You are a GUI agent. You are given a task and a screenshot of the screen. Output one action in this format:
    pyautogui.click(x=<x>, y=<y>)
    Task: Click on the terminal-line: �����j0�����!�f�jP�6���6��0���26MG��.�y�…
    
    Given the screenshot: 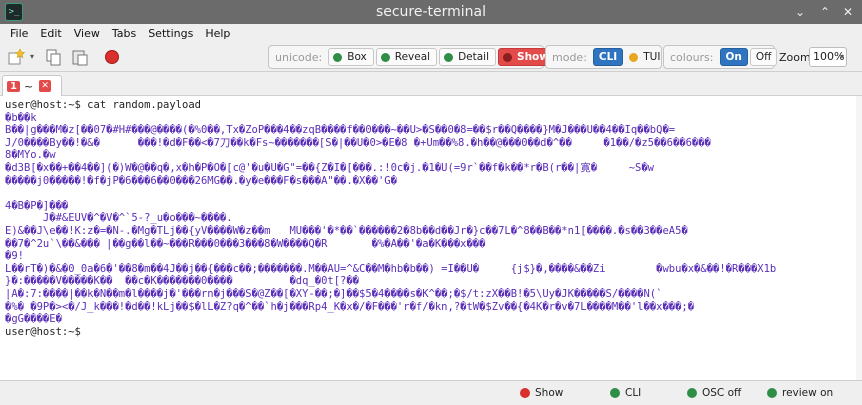 What is the action you would take?
    pyautogui.click(x=201, y=180)
    